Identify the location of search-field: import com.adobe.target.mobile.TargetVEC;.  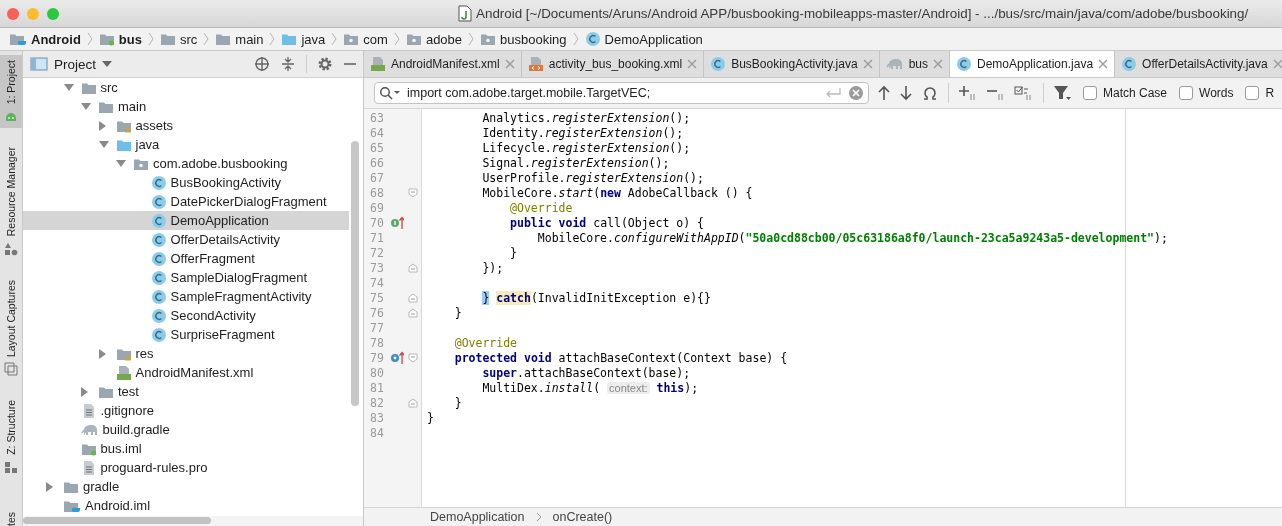
(621, 93).